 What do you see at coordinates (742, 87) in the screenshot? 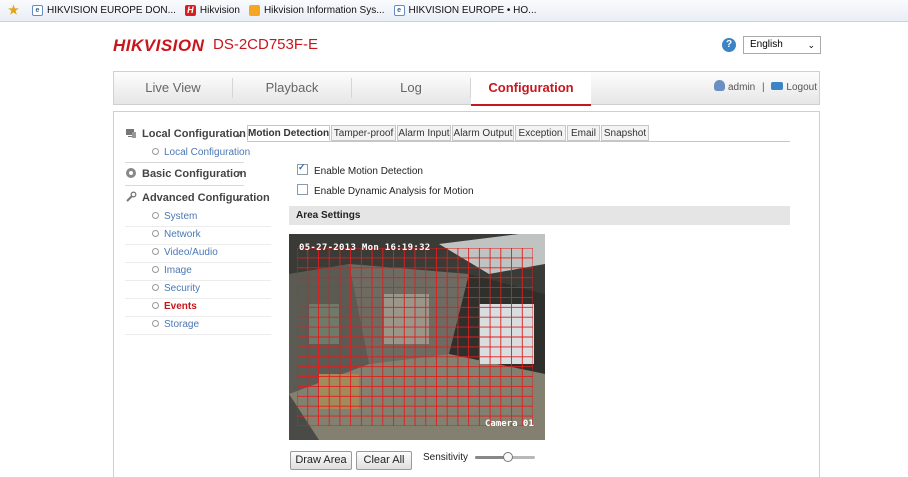
I see `username: admin` at bounding box center [742, 87].